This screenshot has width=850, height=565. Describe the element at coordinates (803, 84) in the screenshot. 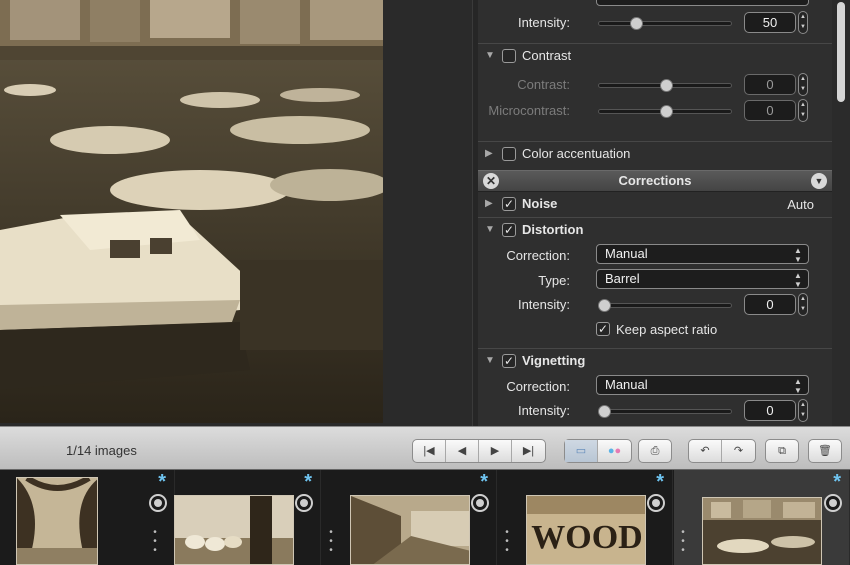

I see `contrast-stepper: ▲ ▼` at that location.